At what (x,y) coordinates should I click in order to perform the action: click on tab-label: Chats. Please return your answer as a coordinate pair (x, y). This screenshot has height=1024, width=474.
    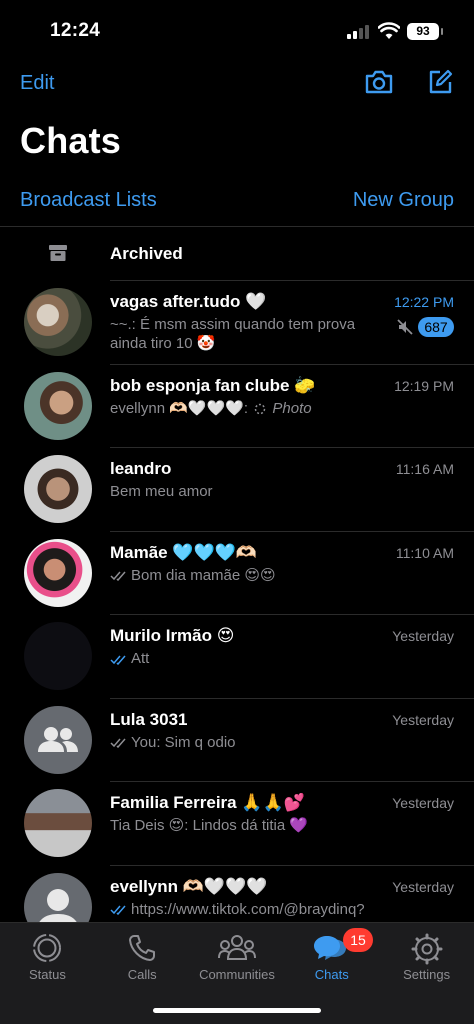
    Looking at the image, I should click on (331, 974).